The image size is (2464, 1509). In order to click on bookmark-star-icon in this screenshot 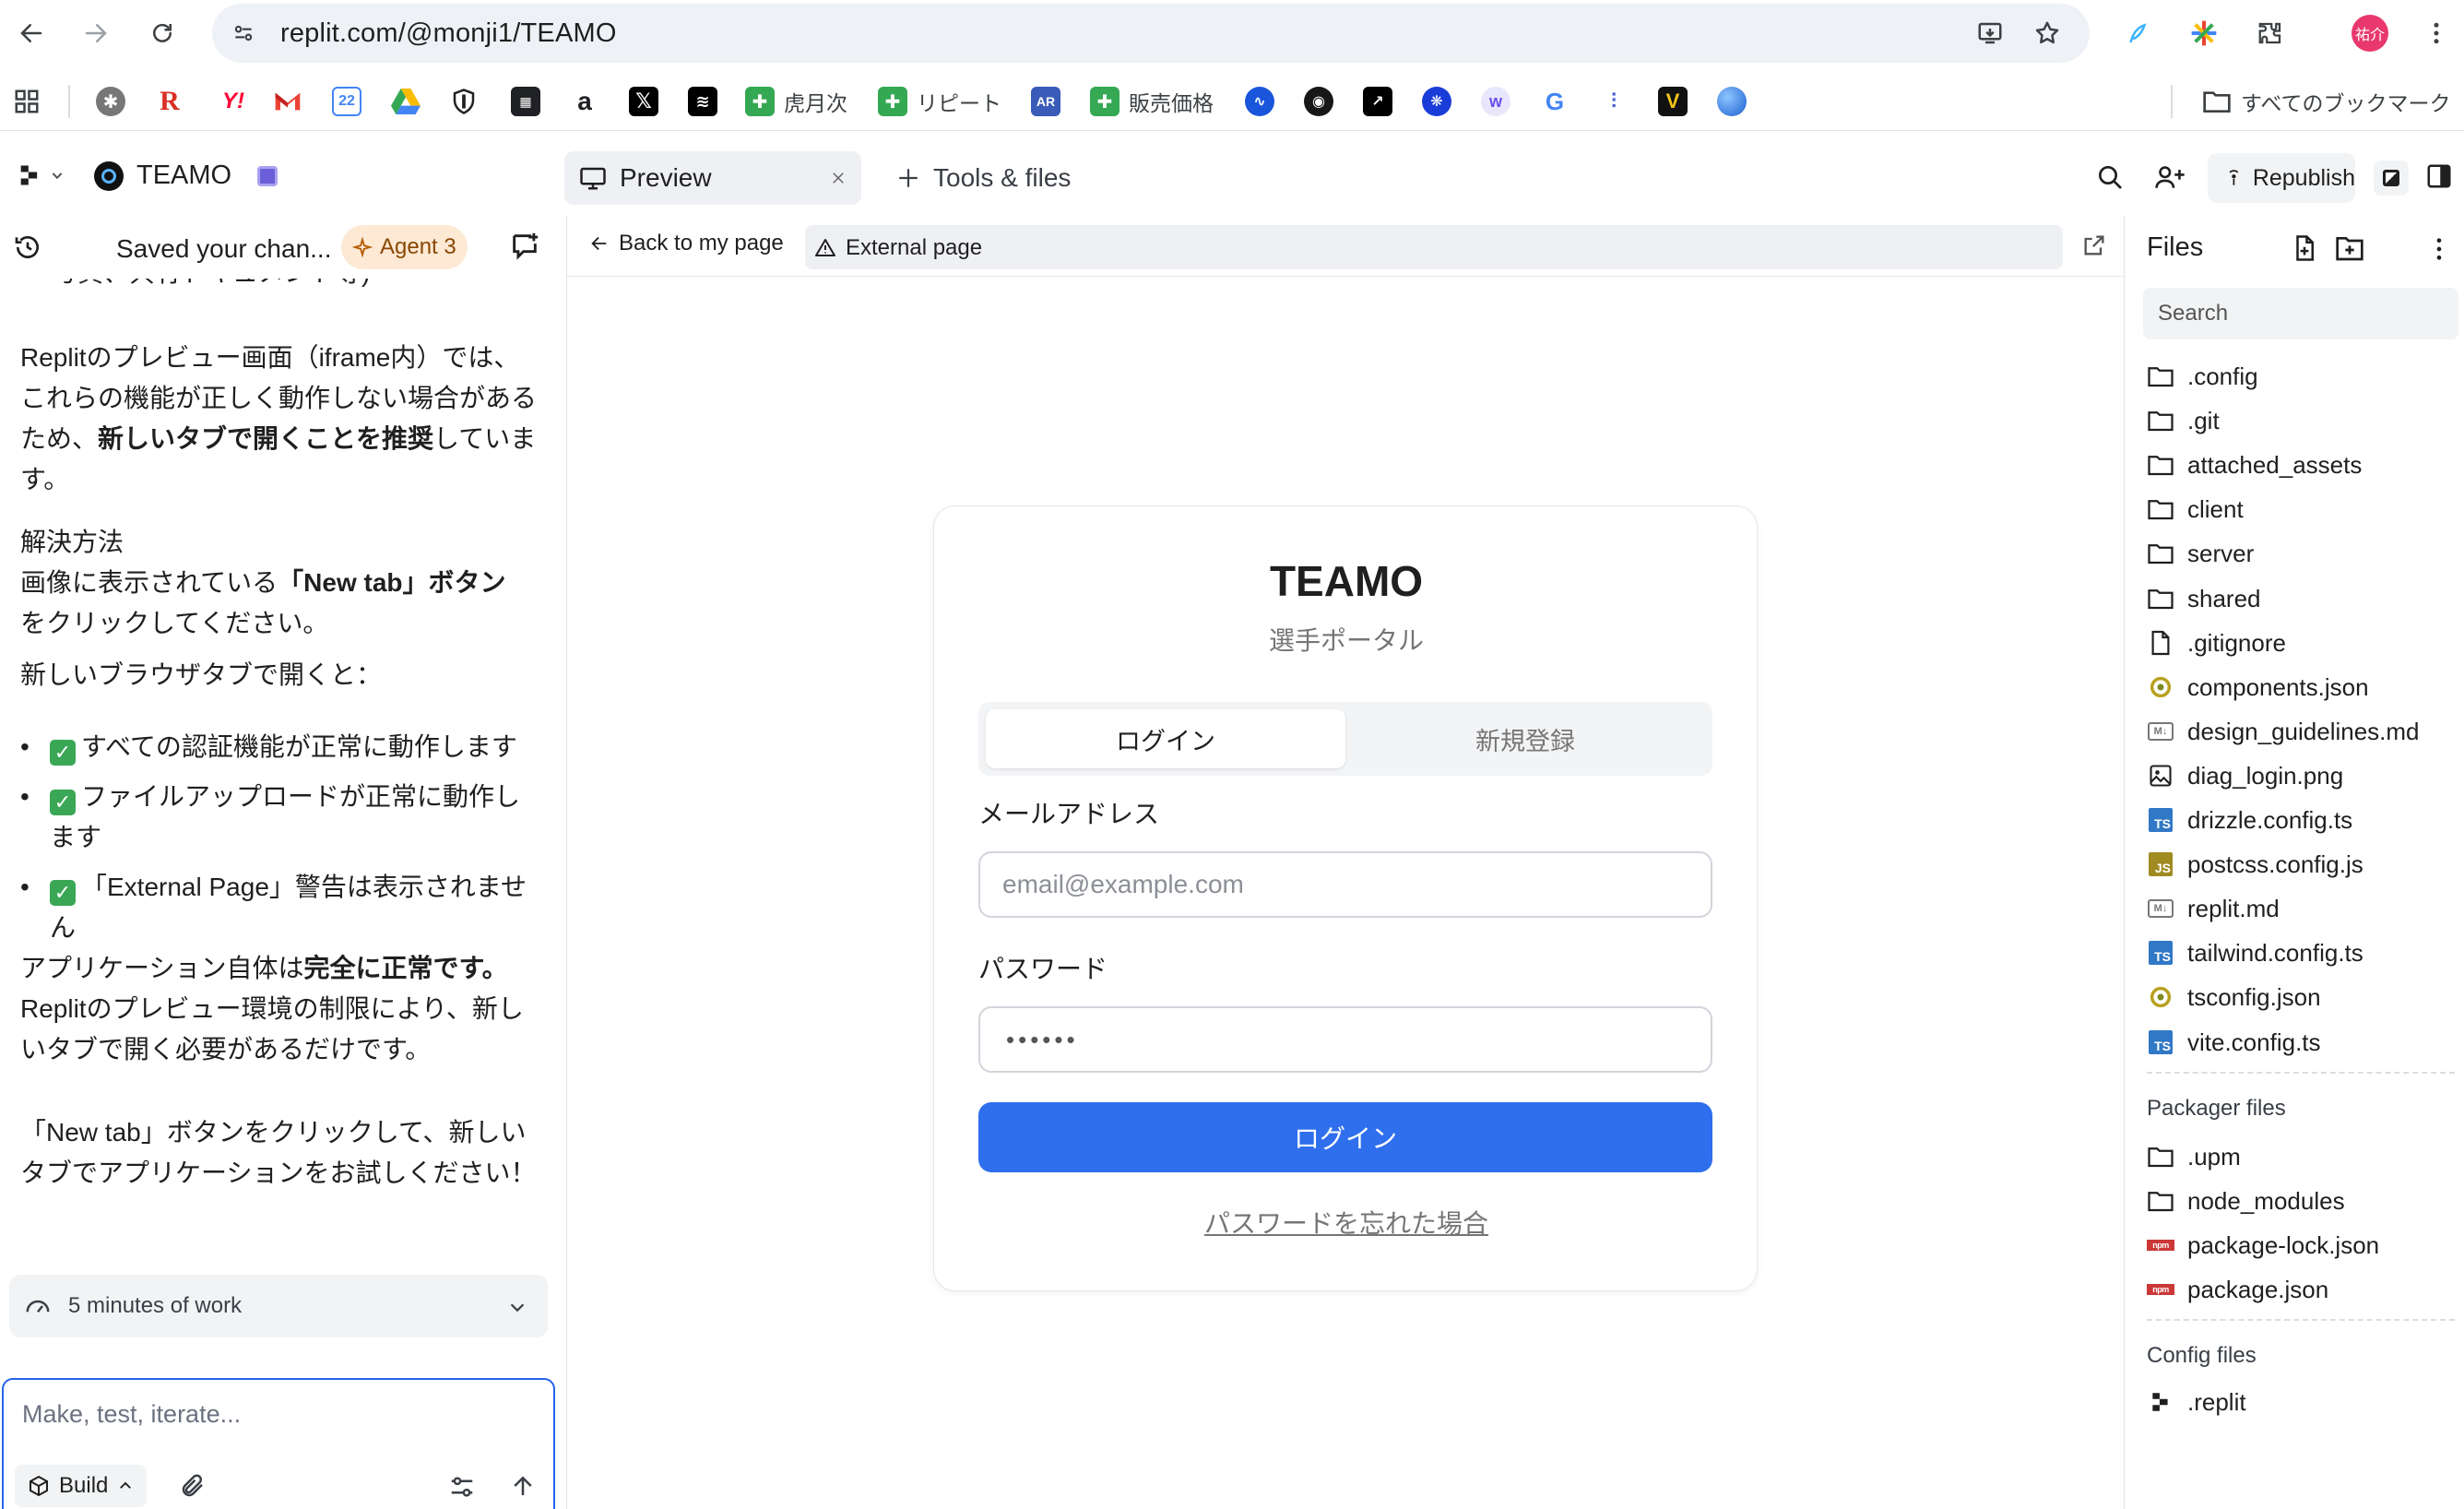, I will do `click(2047, 33)`.